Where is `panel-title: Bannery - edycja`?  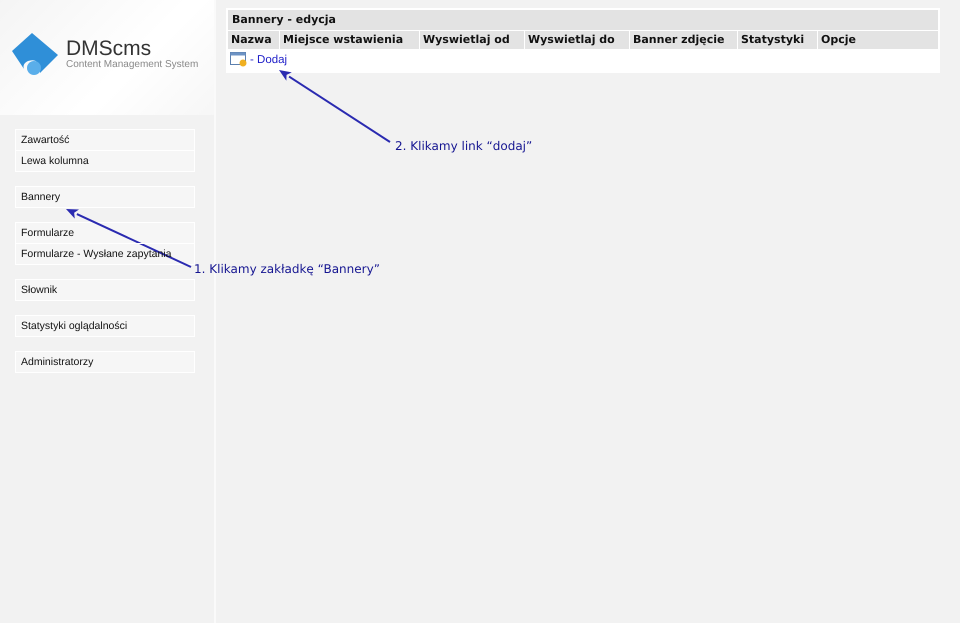
panel-title: Bannery - edycja is located at coordinates (583, 20).